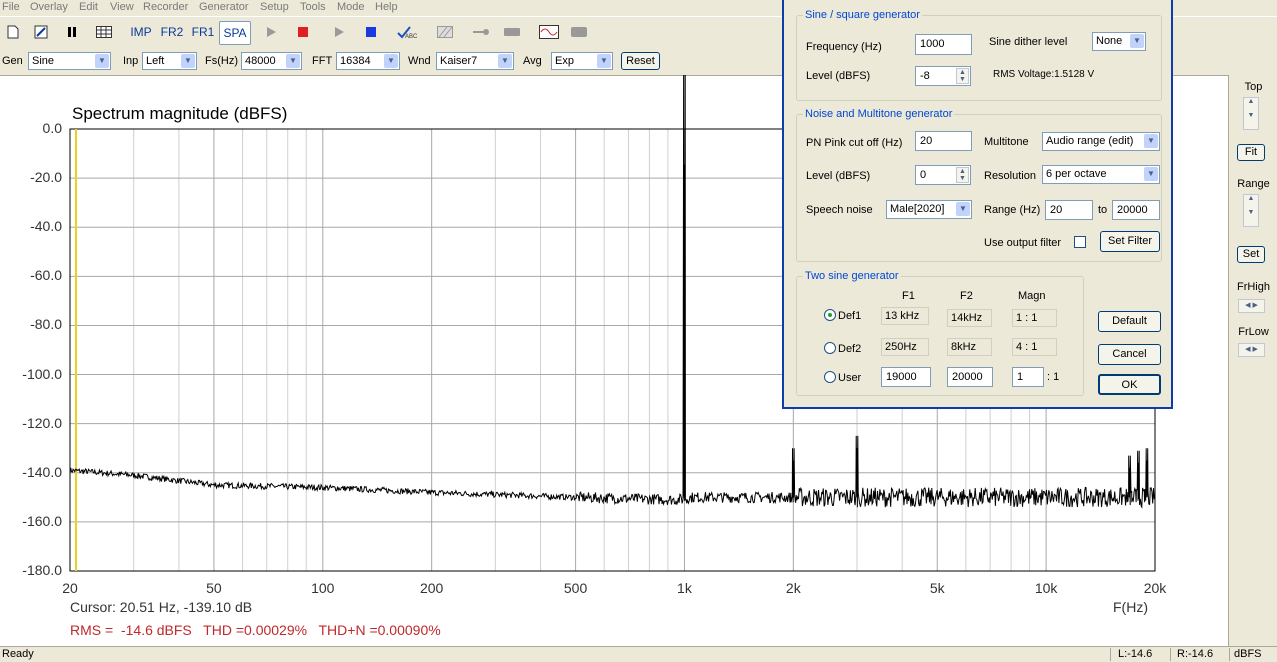 Image resolution: width=1277 pixels, height=662 pixels. I want to click on speech-noise-label: Speech noise, so click(839, 210).